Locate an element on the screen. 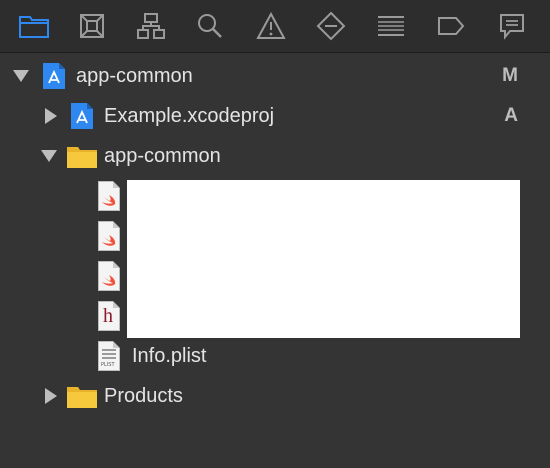  test-diamond-icon is located at coordinates (331, 26).